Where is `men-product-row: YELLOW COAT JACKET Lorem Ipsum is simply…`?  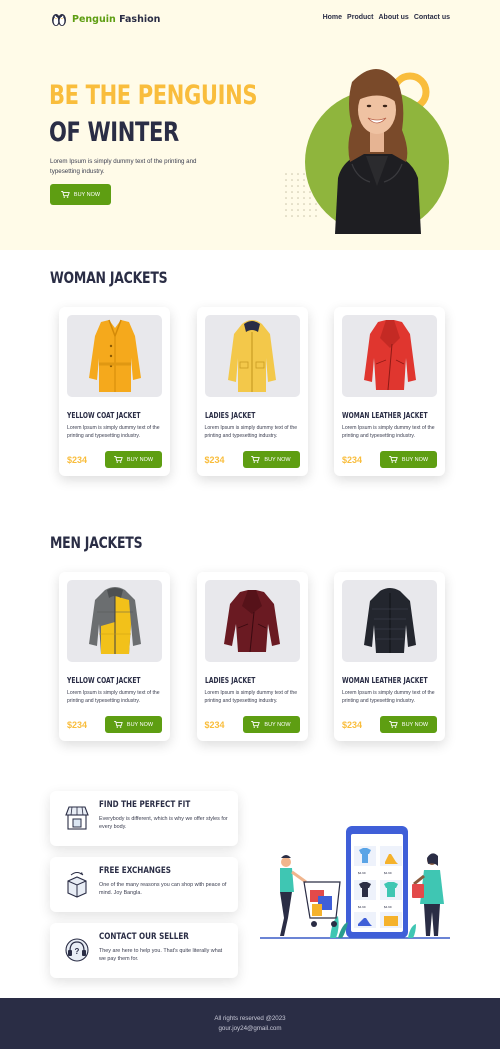
men-product-row: YELLOW COAT JACKET Lorem Ipsum is simply… is located at coordinates (252, 657).